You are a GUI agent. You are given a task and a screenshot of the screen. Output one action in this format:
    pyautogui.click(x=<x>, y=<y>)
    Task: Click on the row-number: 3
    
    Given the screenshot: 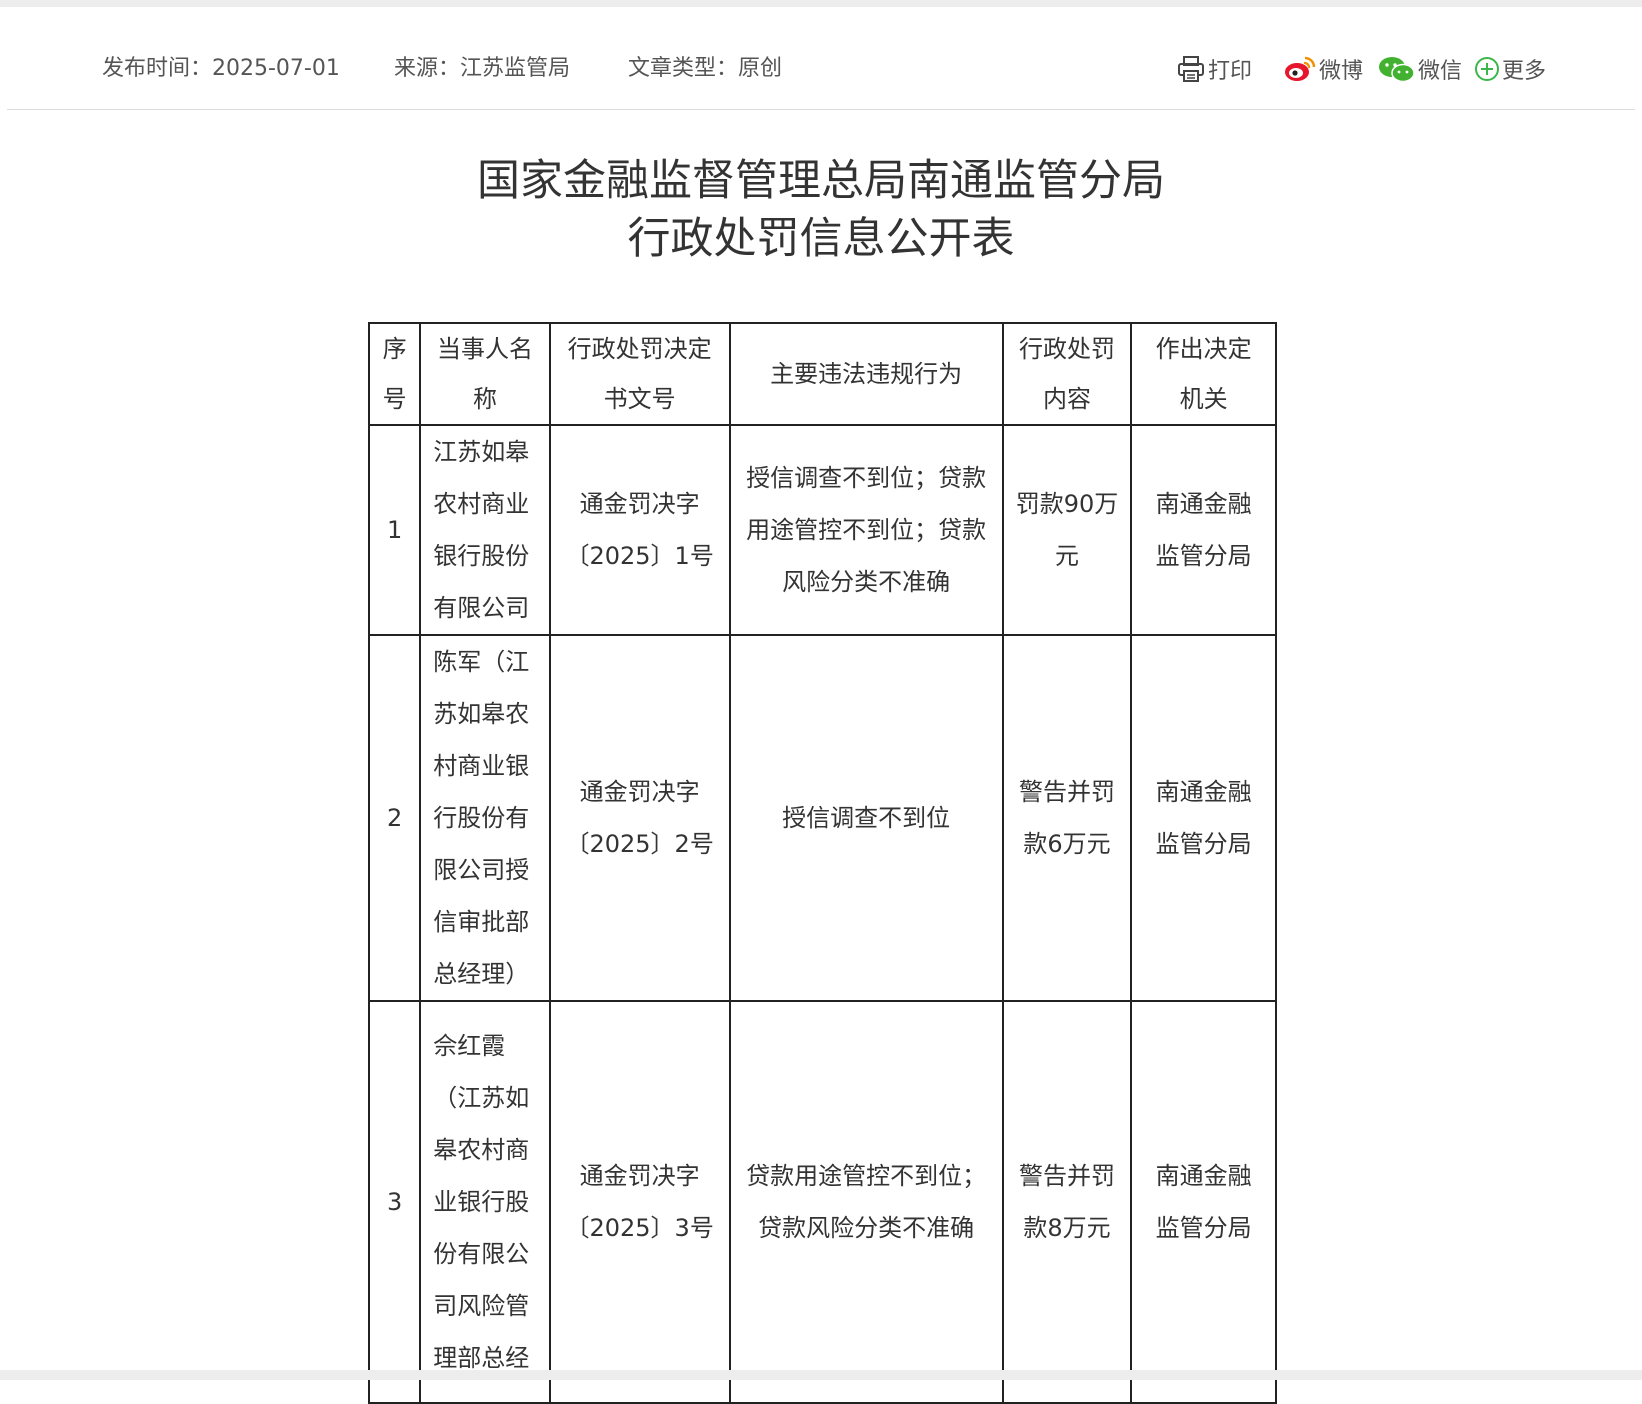 What is the action you would take?
    pyautogui.click(x=394, y=1202)
    